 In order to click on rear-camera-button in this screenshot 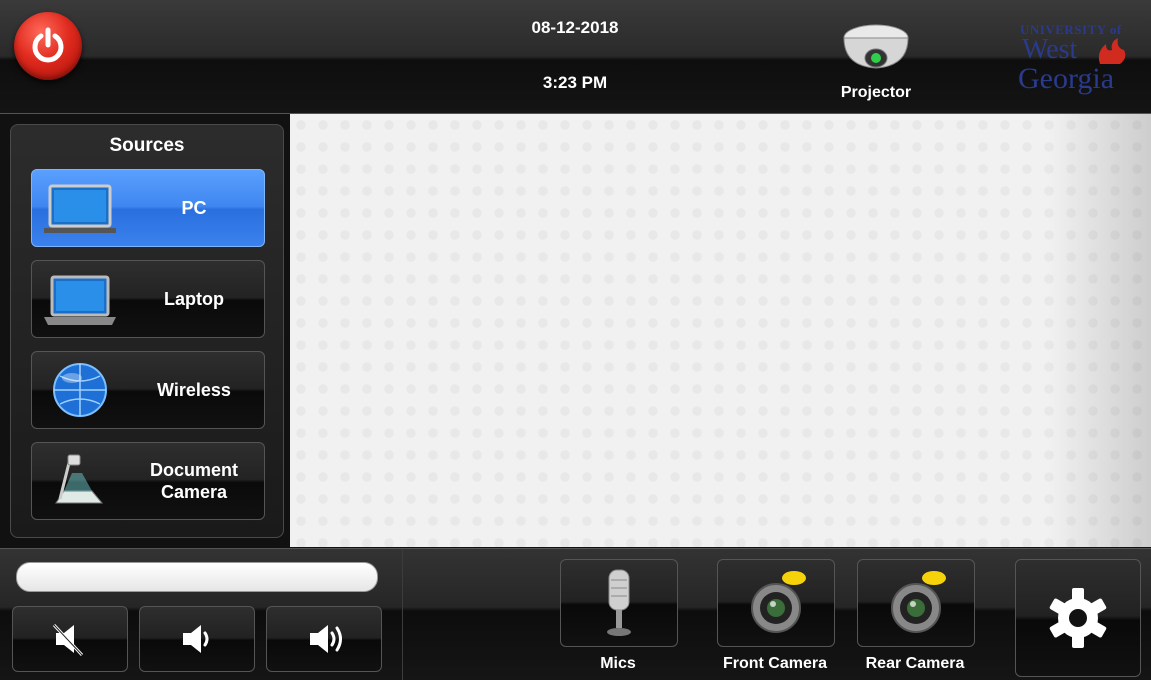, I will do `click(916, 603)`.